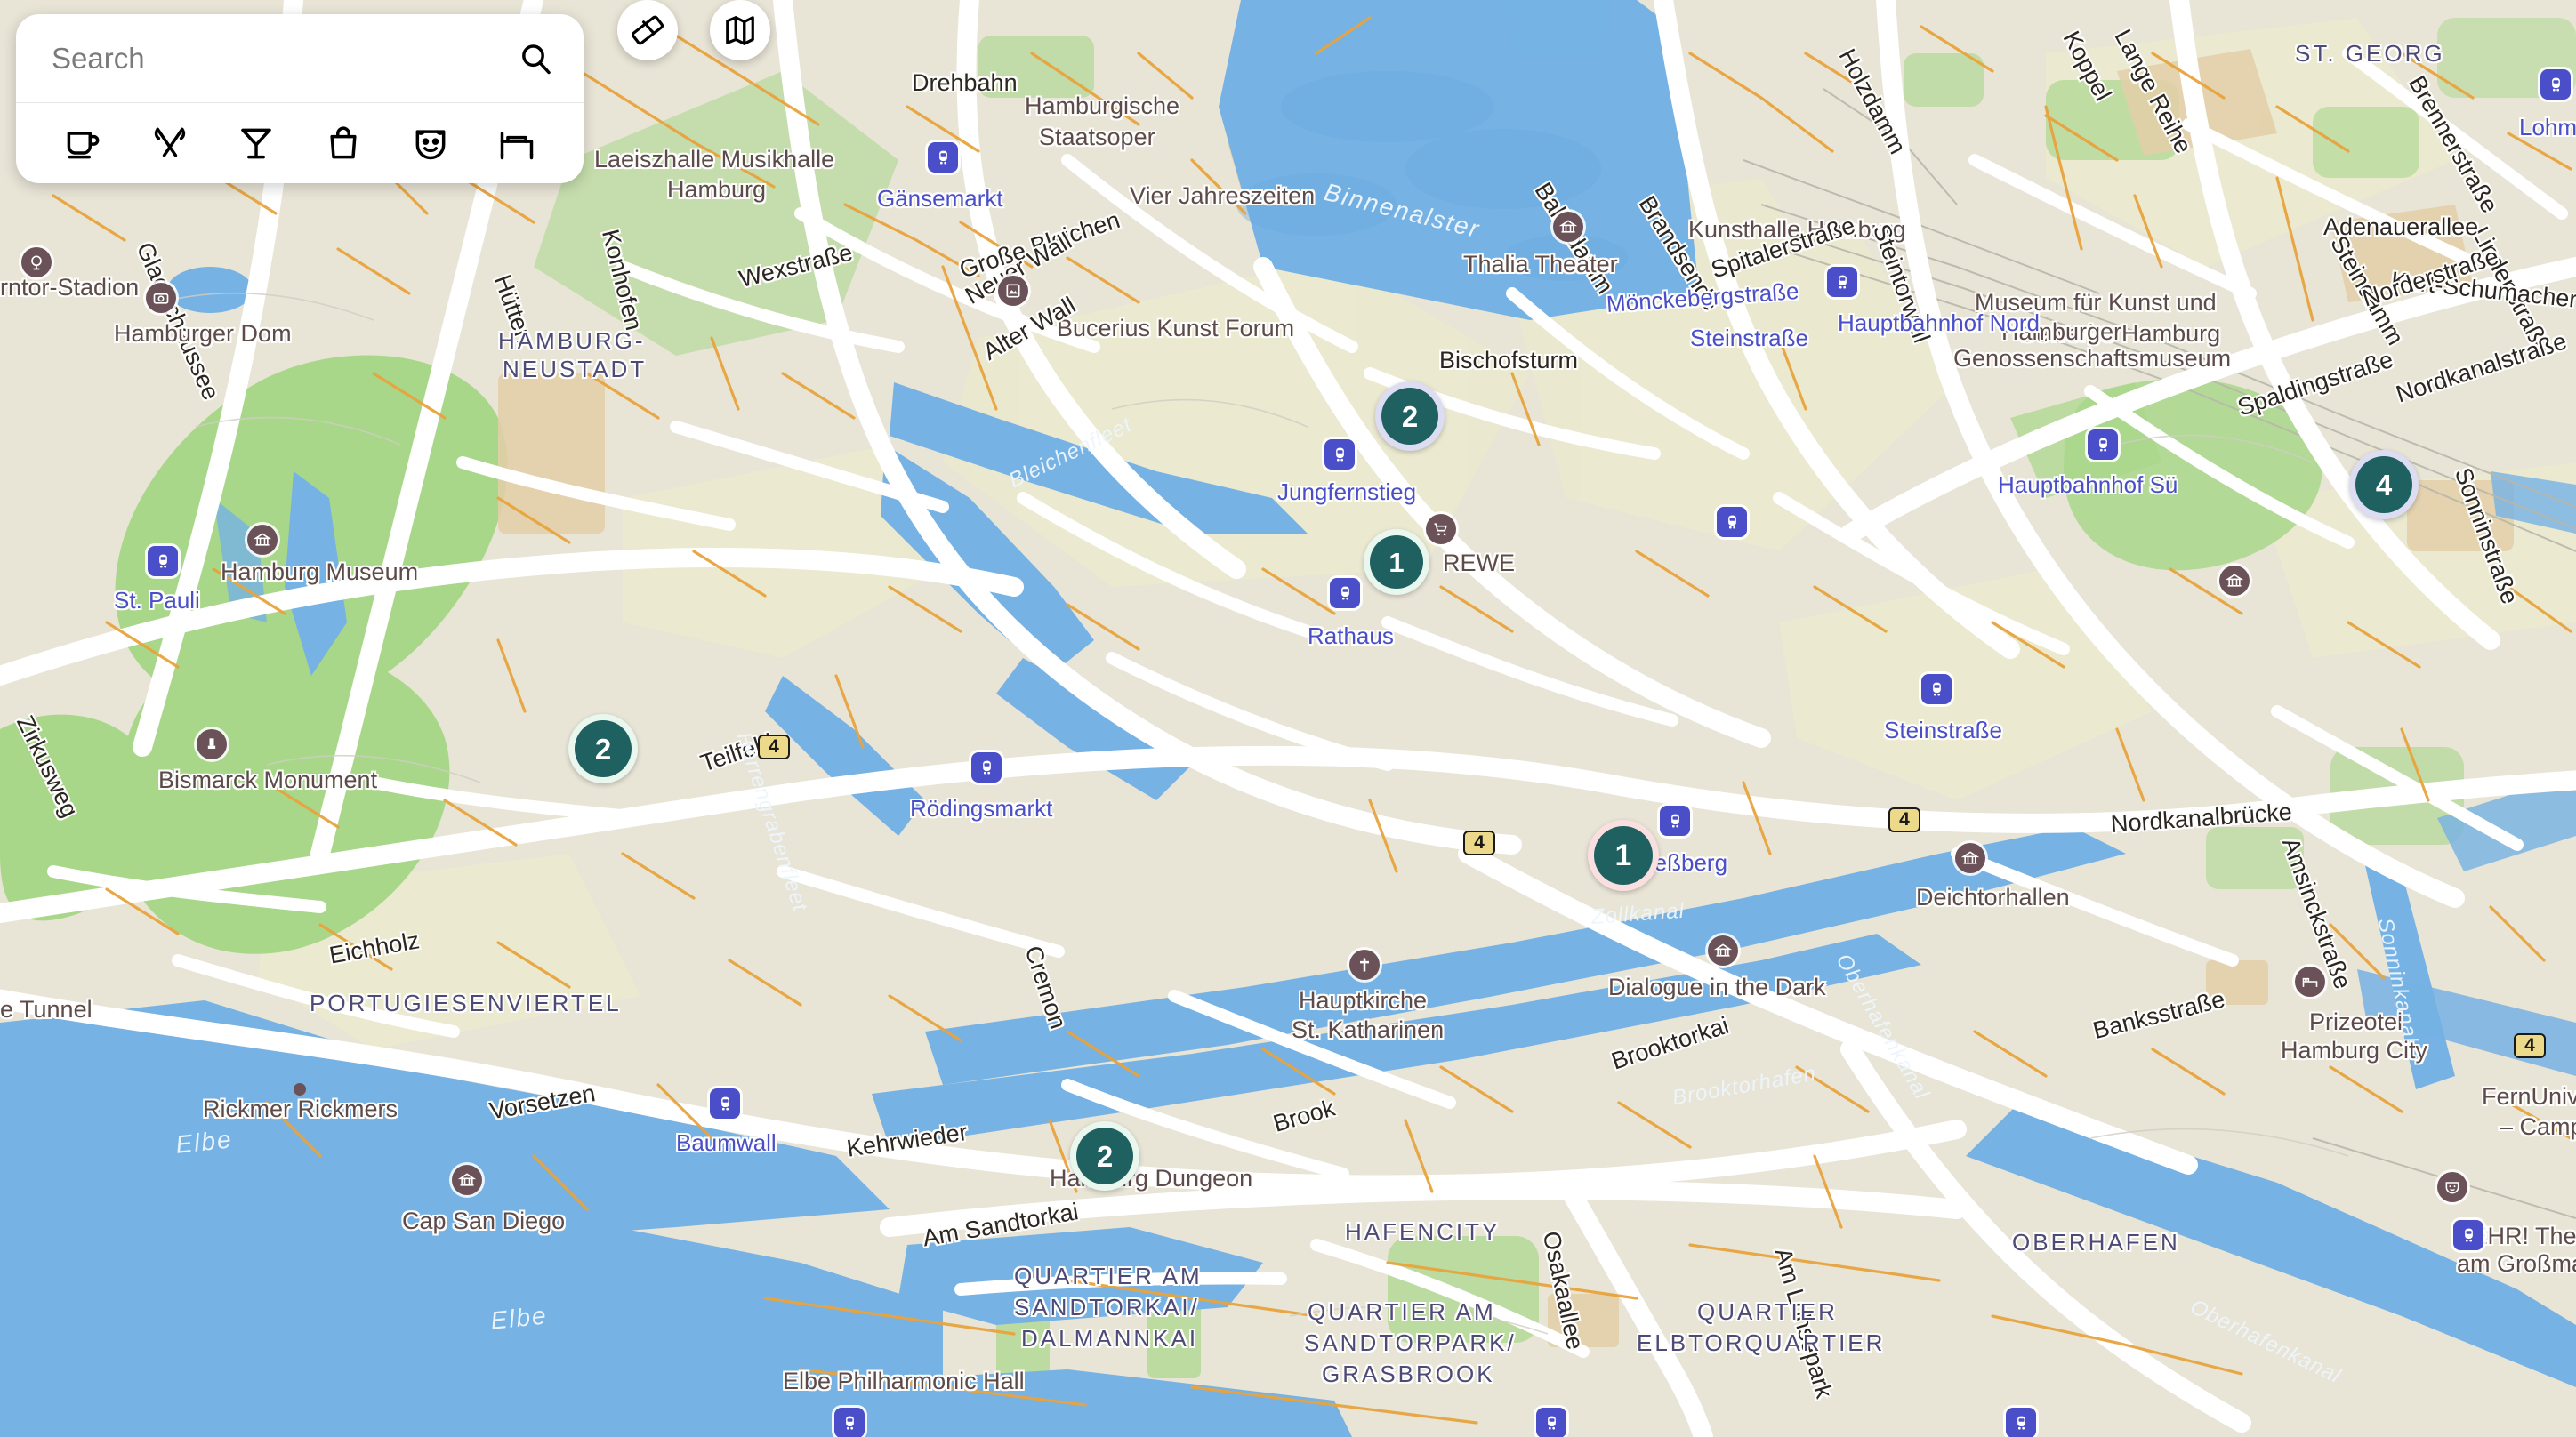 This screenshot has width=2576, height=1437. I want to click on search-row, so click(300, 58).